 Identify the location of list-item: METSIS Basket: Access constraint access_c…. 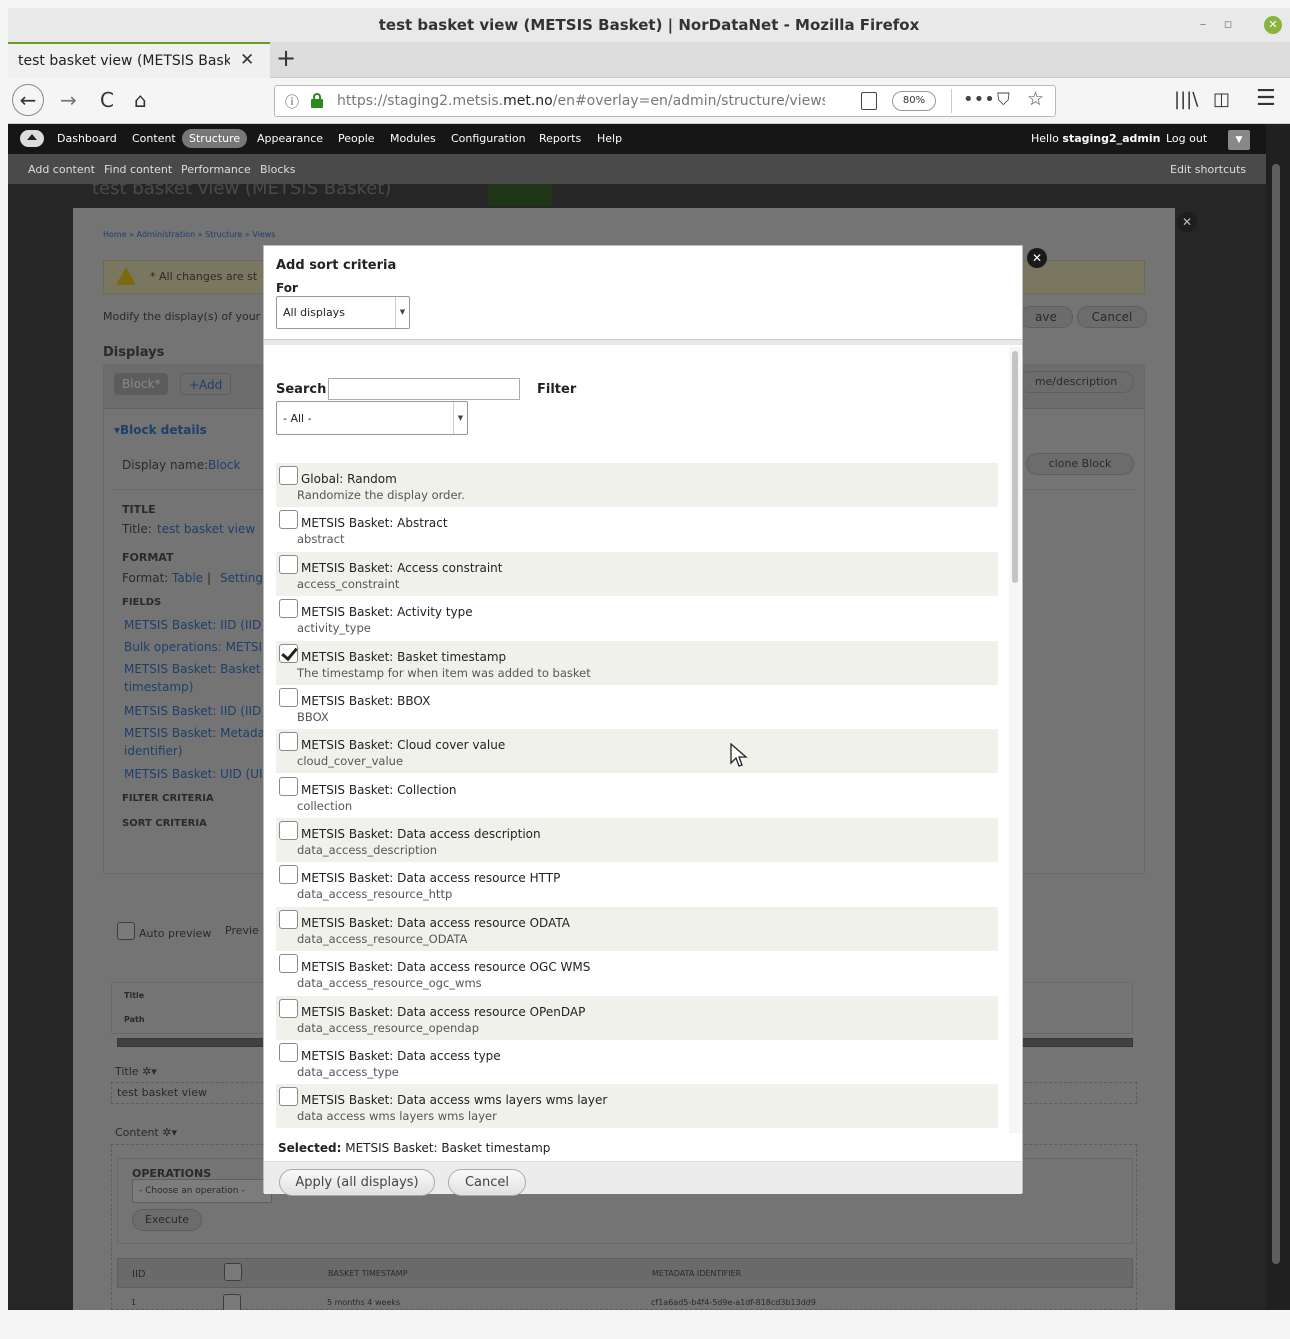
(637, 574).